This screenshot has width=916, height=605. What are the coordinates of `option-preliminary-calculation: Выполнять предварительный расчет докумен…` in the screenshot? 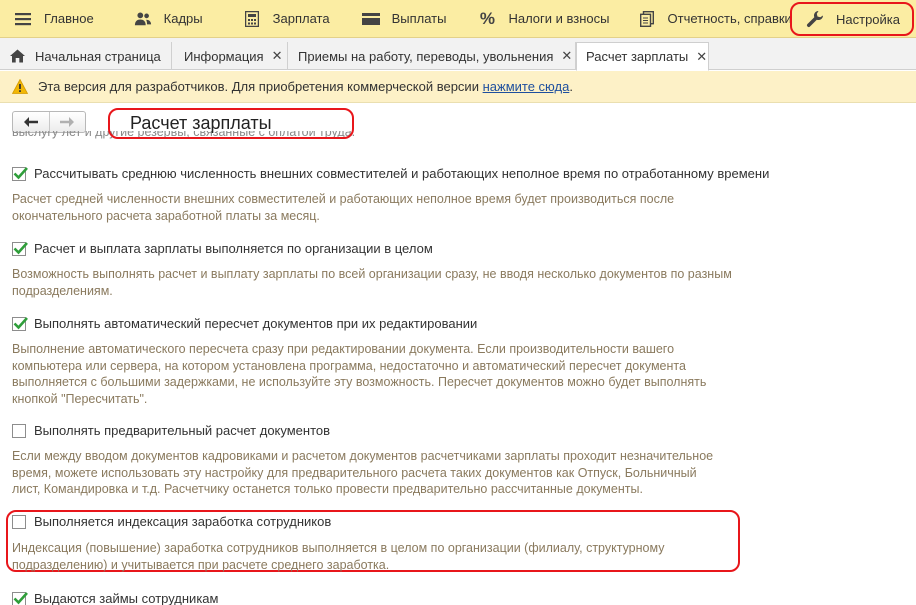 It's located at (171, 430).